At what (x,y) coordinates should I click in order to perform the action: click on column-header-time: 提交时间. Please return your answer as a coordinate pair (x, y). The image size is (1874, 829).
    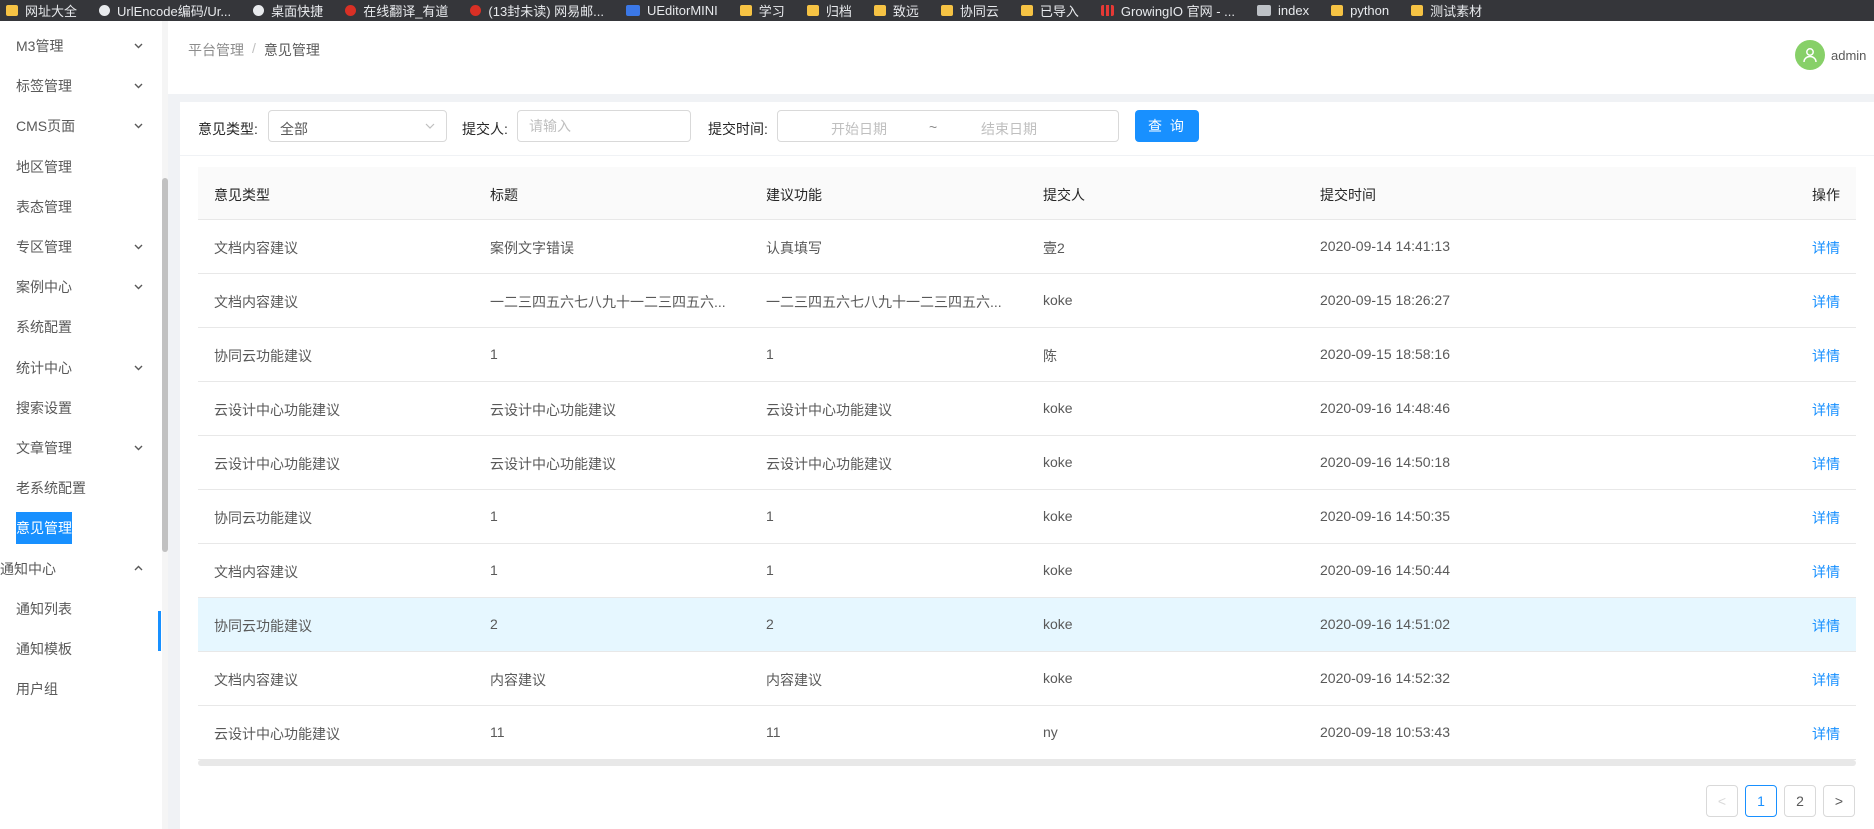
    Looking at the image, I should click on (1348, 195).